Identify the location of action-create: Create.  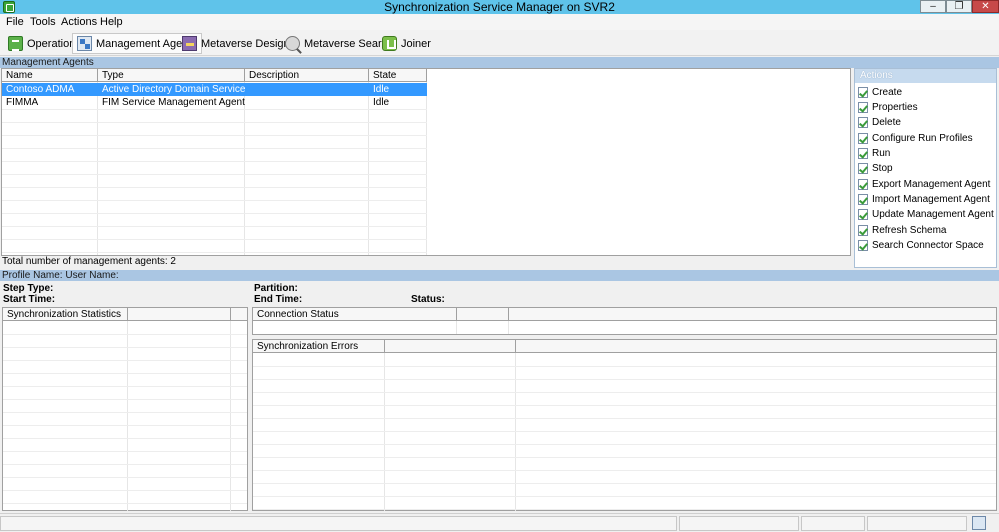
(880, 92).